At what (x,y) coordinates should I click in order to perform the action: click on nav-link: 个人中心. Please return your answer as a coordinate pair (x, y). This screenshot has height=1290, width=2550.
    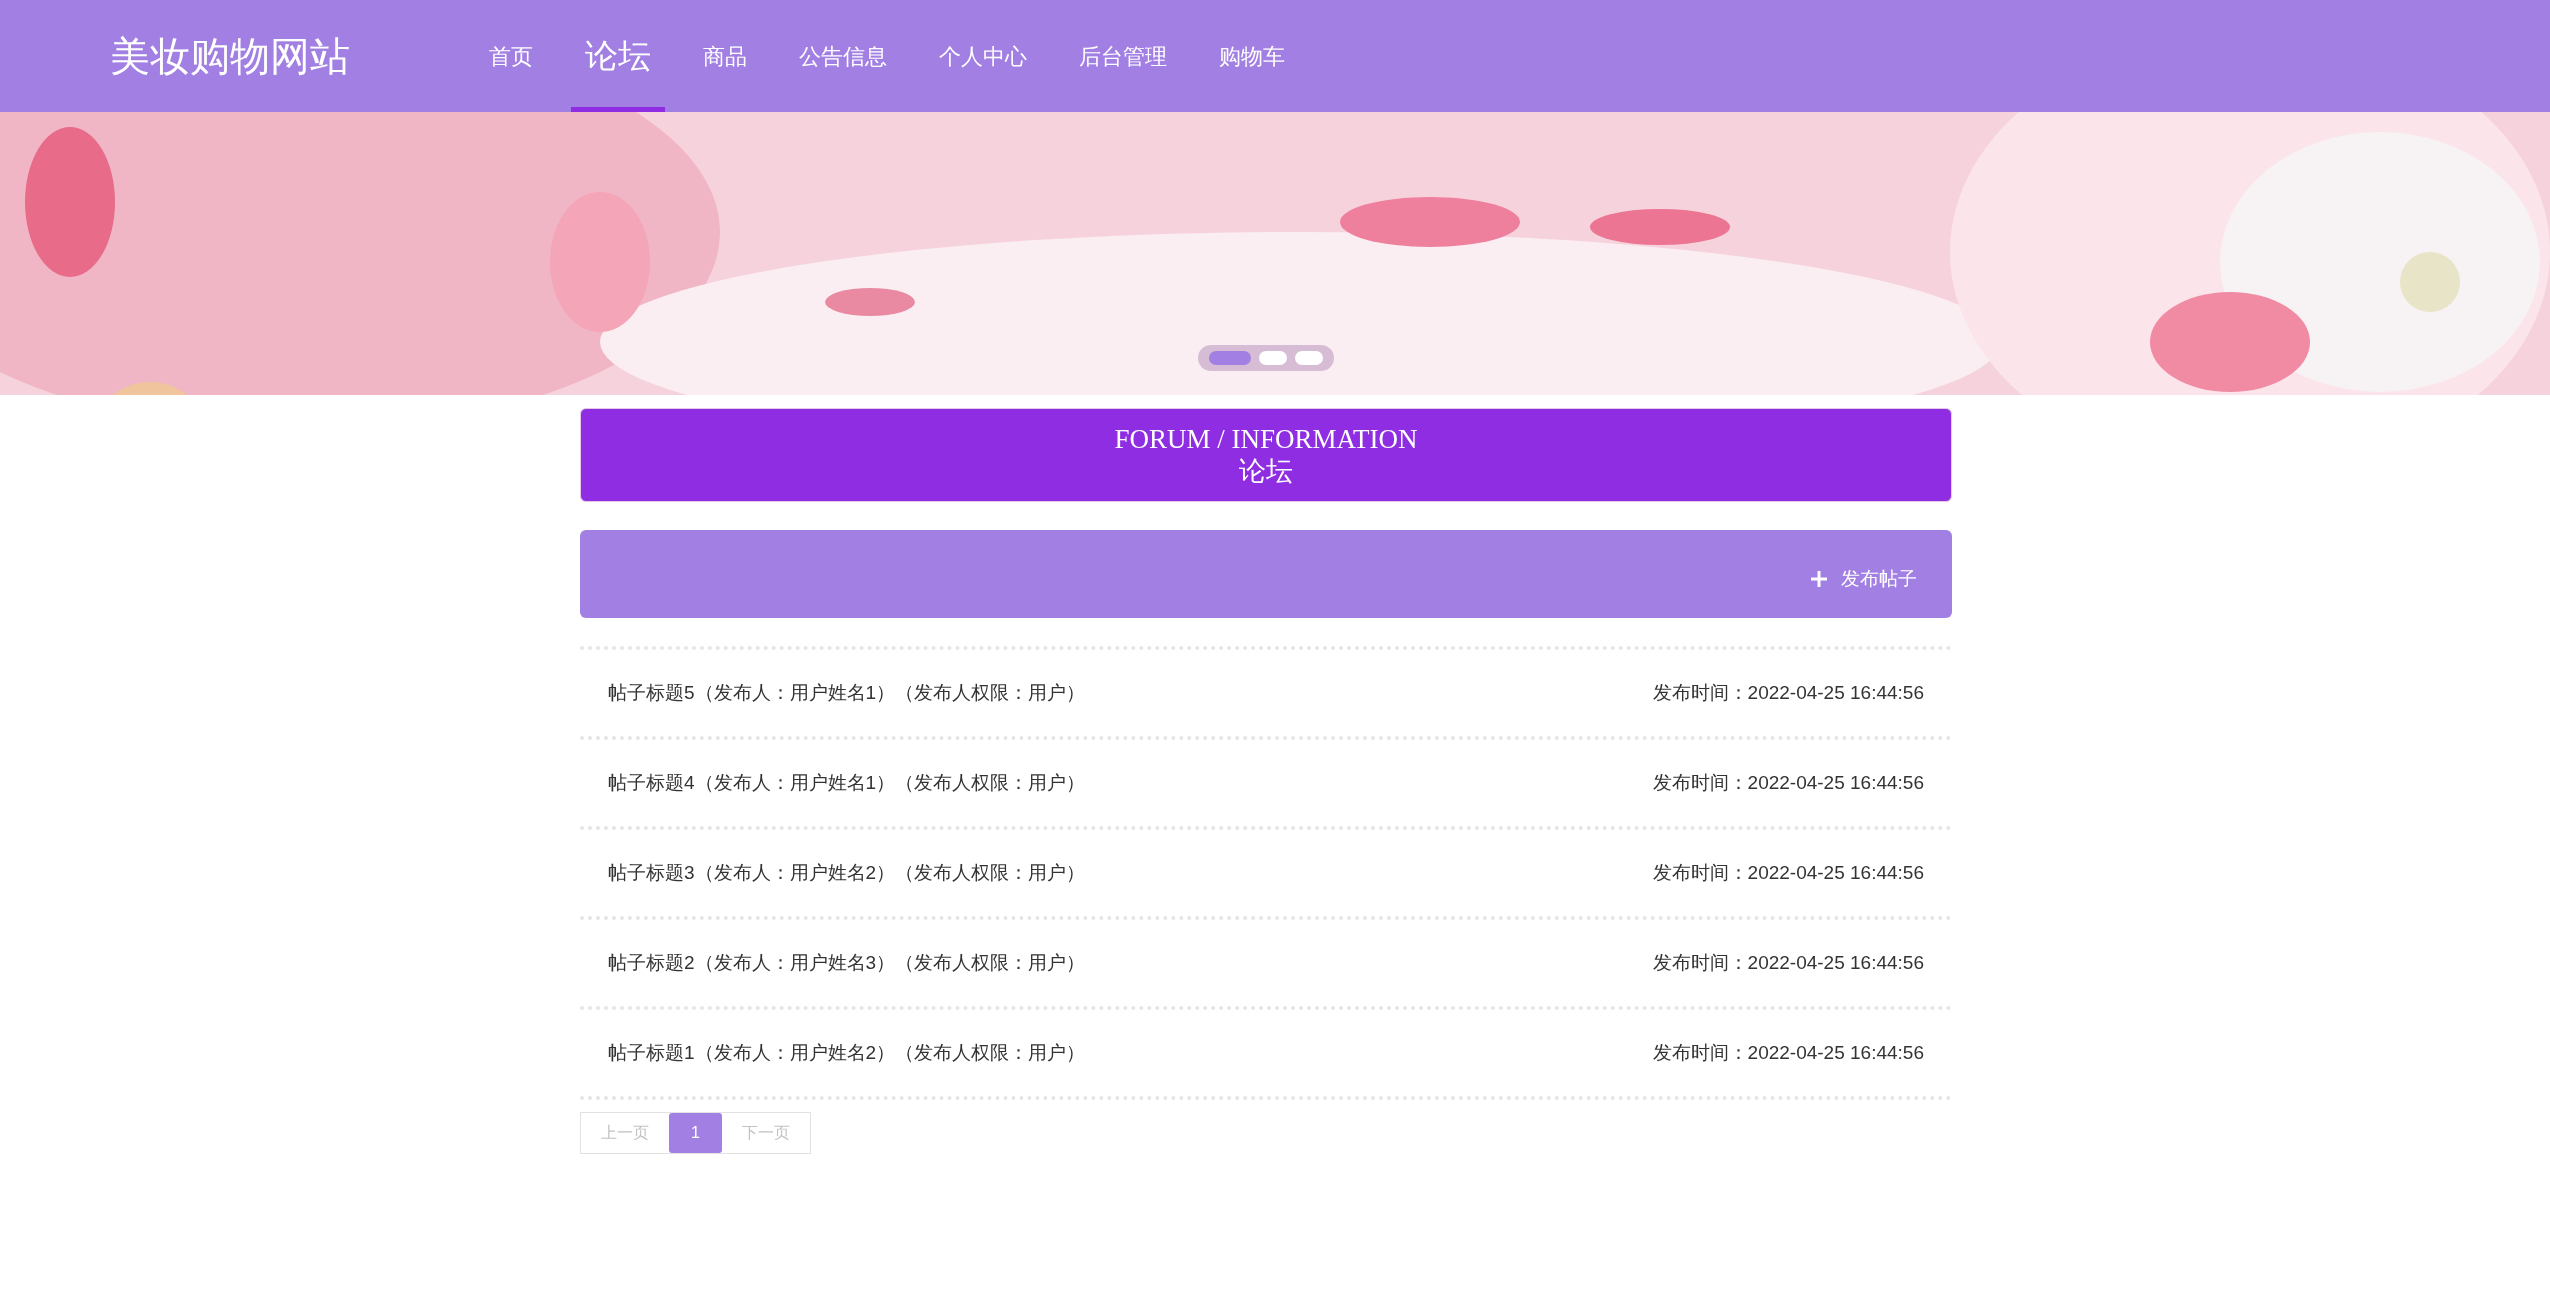
    Looking at the image, I should click on (983, 56).